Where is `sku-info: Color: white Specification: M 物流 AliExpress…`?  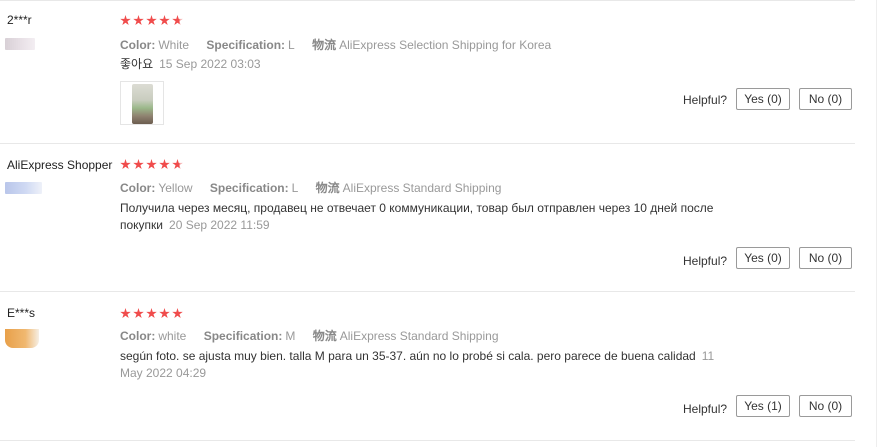 sku-info: Color: white Specification: M 物流 AliExpress… is located at coordinates (316, 335).